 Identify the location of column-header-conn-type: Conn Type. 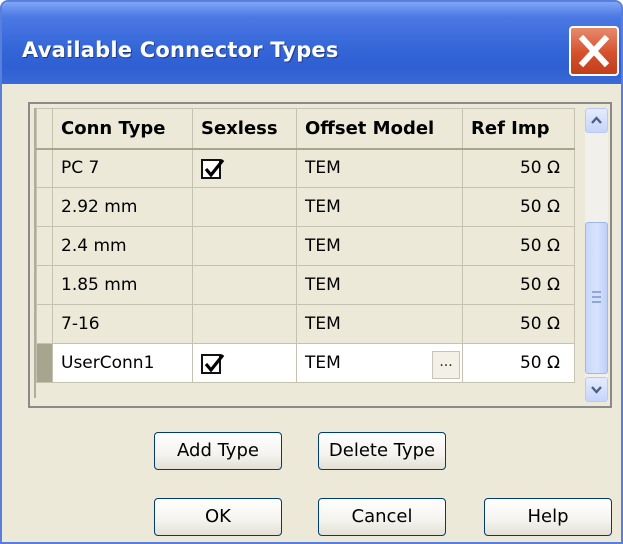
(122, 129).